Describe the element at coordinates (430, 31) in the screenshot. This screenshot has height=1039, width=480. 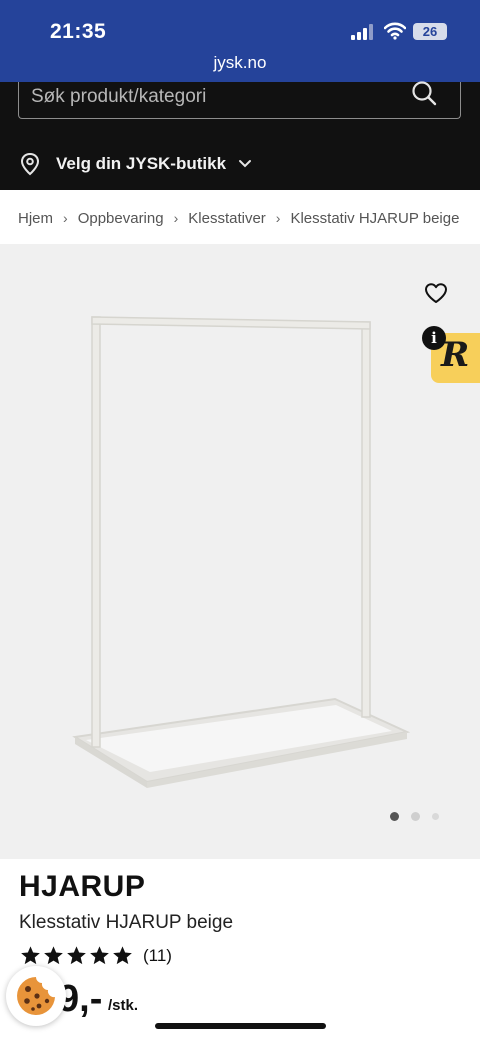
I see `battery-indicator: 26` at that location.